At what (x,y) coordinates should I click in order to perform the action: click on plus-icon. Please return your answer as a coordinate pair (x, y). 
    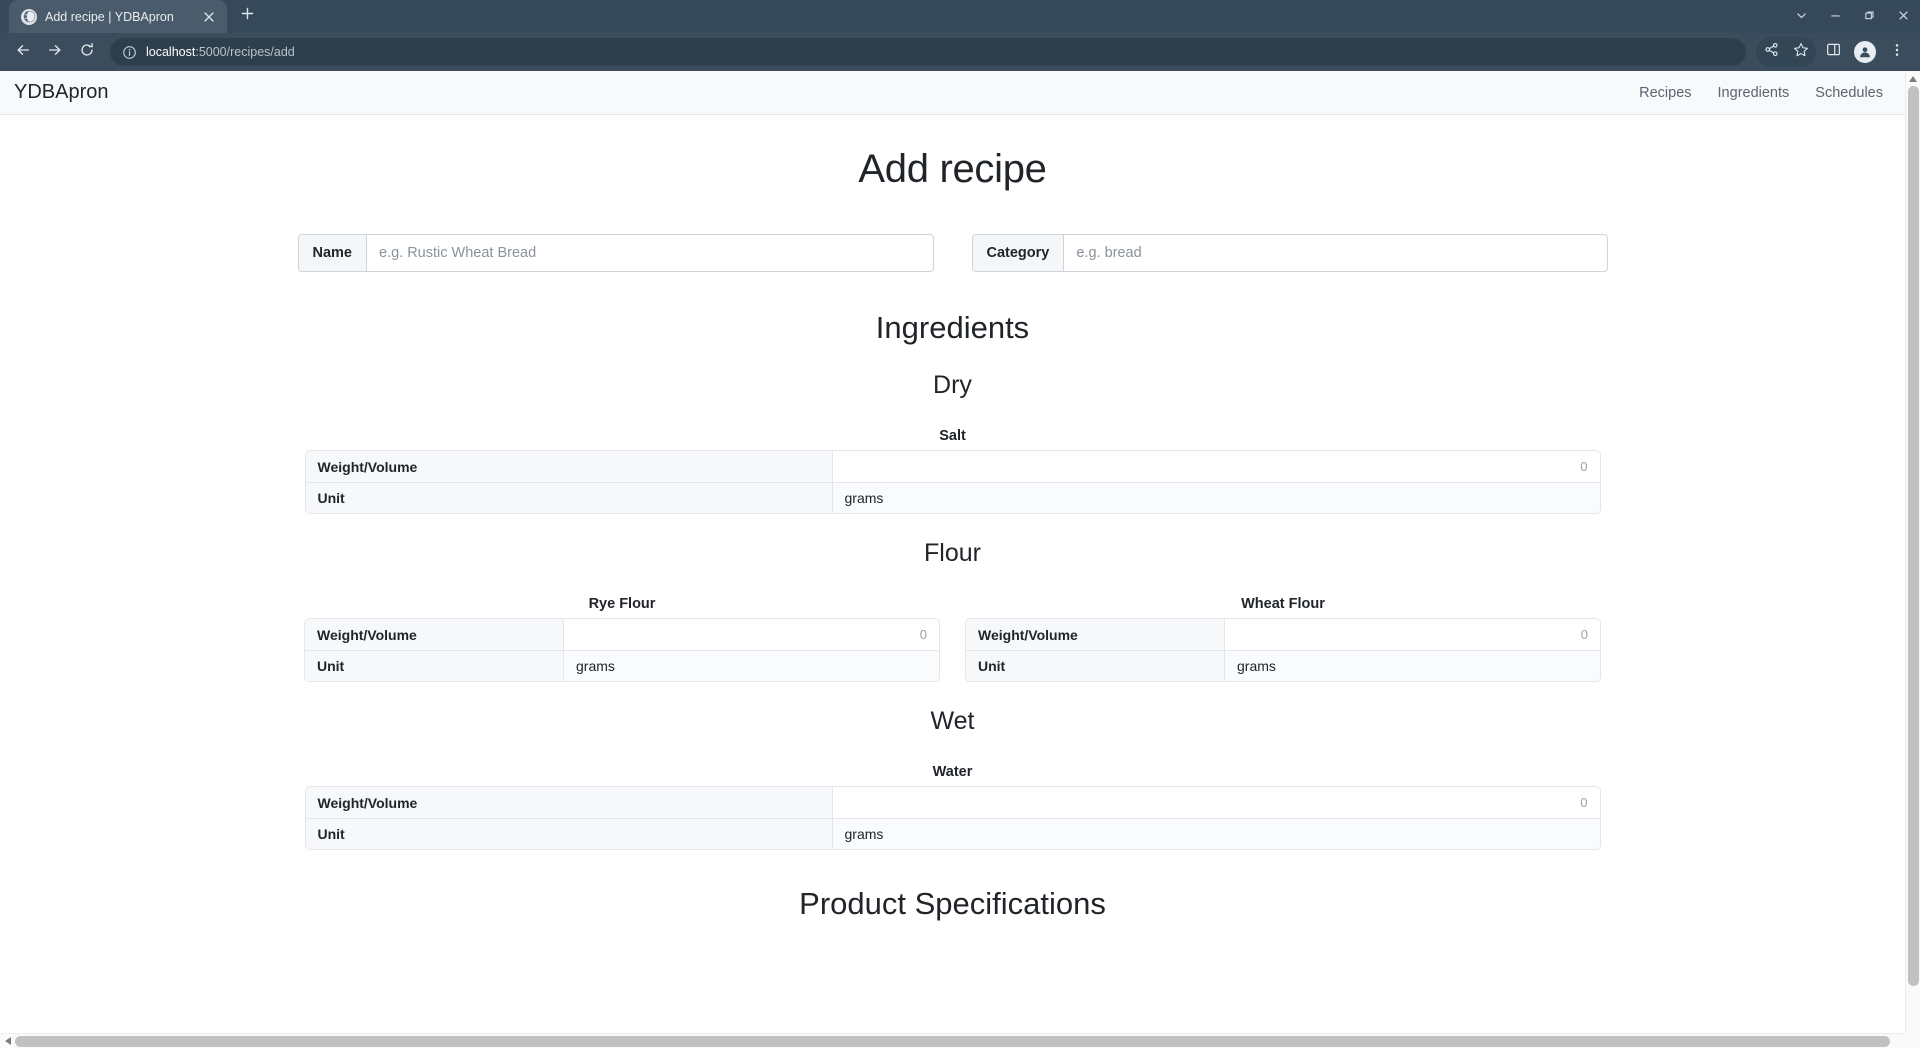
    Looking at the image, I should click on (247, 16).